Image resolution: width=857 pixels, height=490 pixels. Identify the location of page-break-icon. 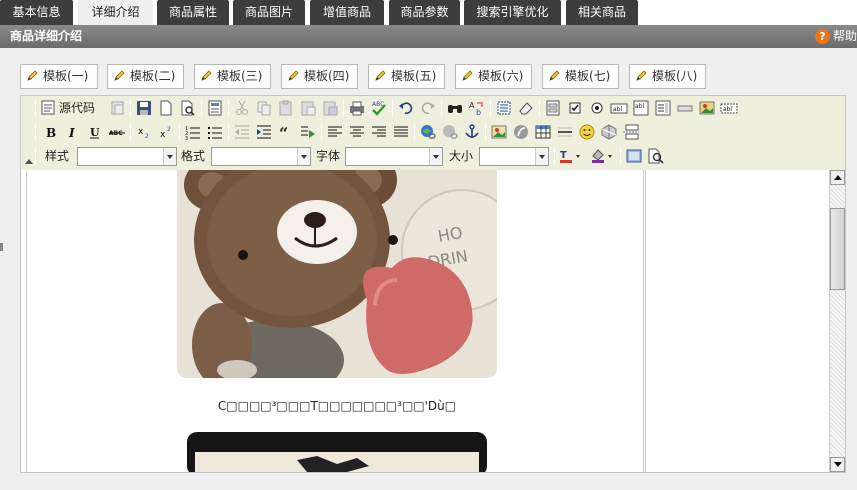
(631, 132).